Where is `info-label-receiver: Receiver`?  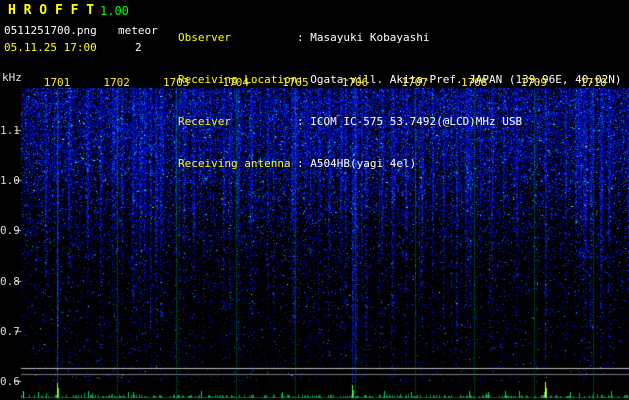
info-label-receiver: Receiver is located at coordinates (204, 121).